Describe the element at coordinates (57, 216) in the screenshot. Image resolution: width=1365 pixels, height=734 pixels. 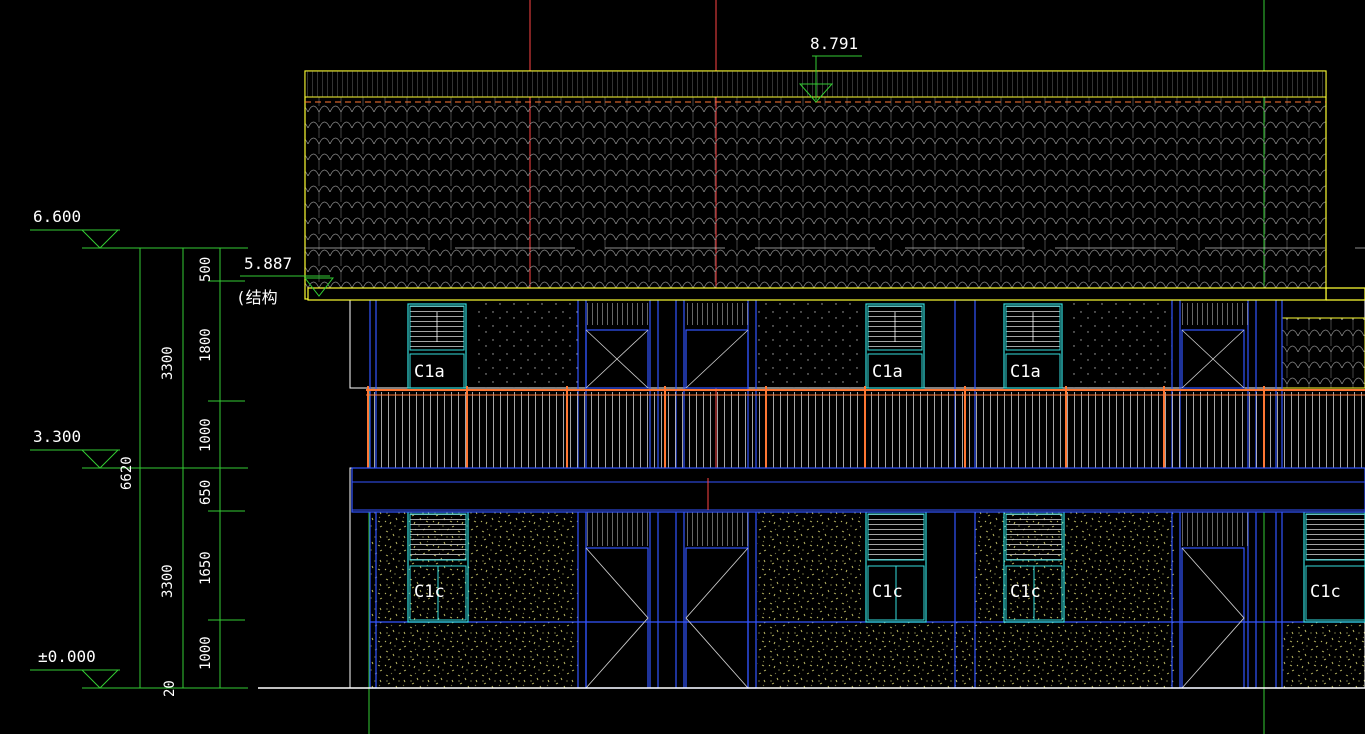
I see `roof-top-elevation: 6.600` at that location.